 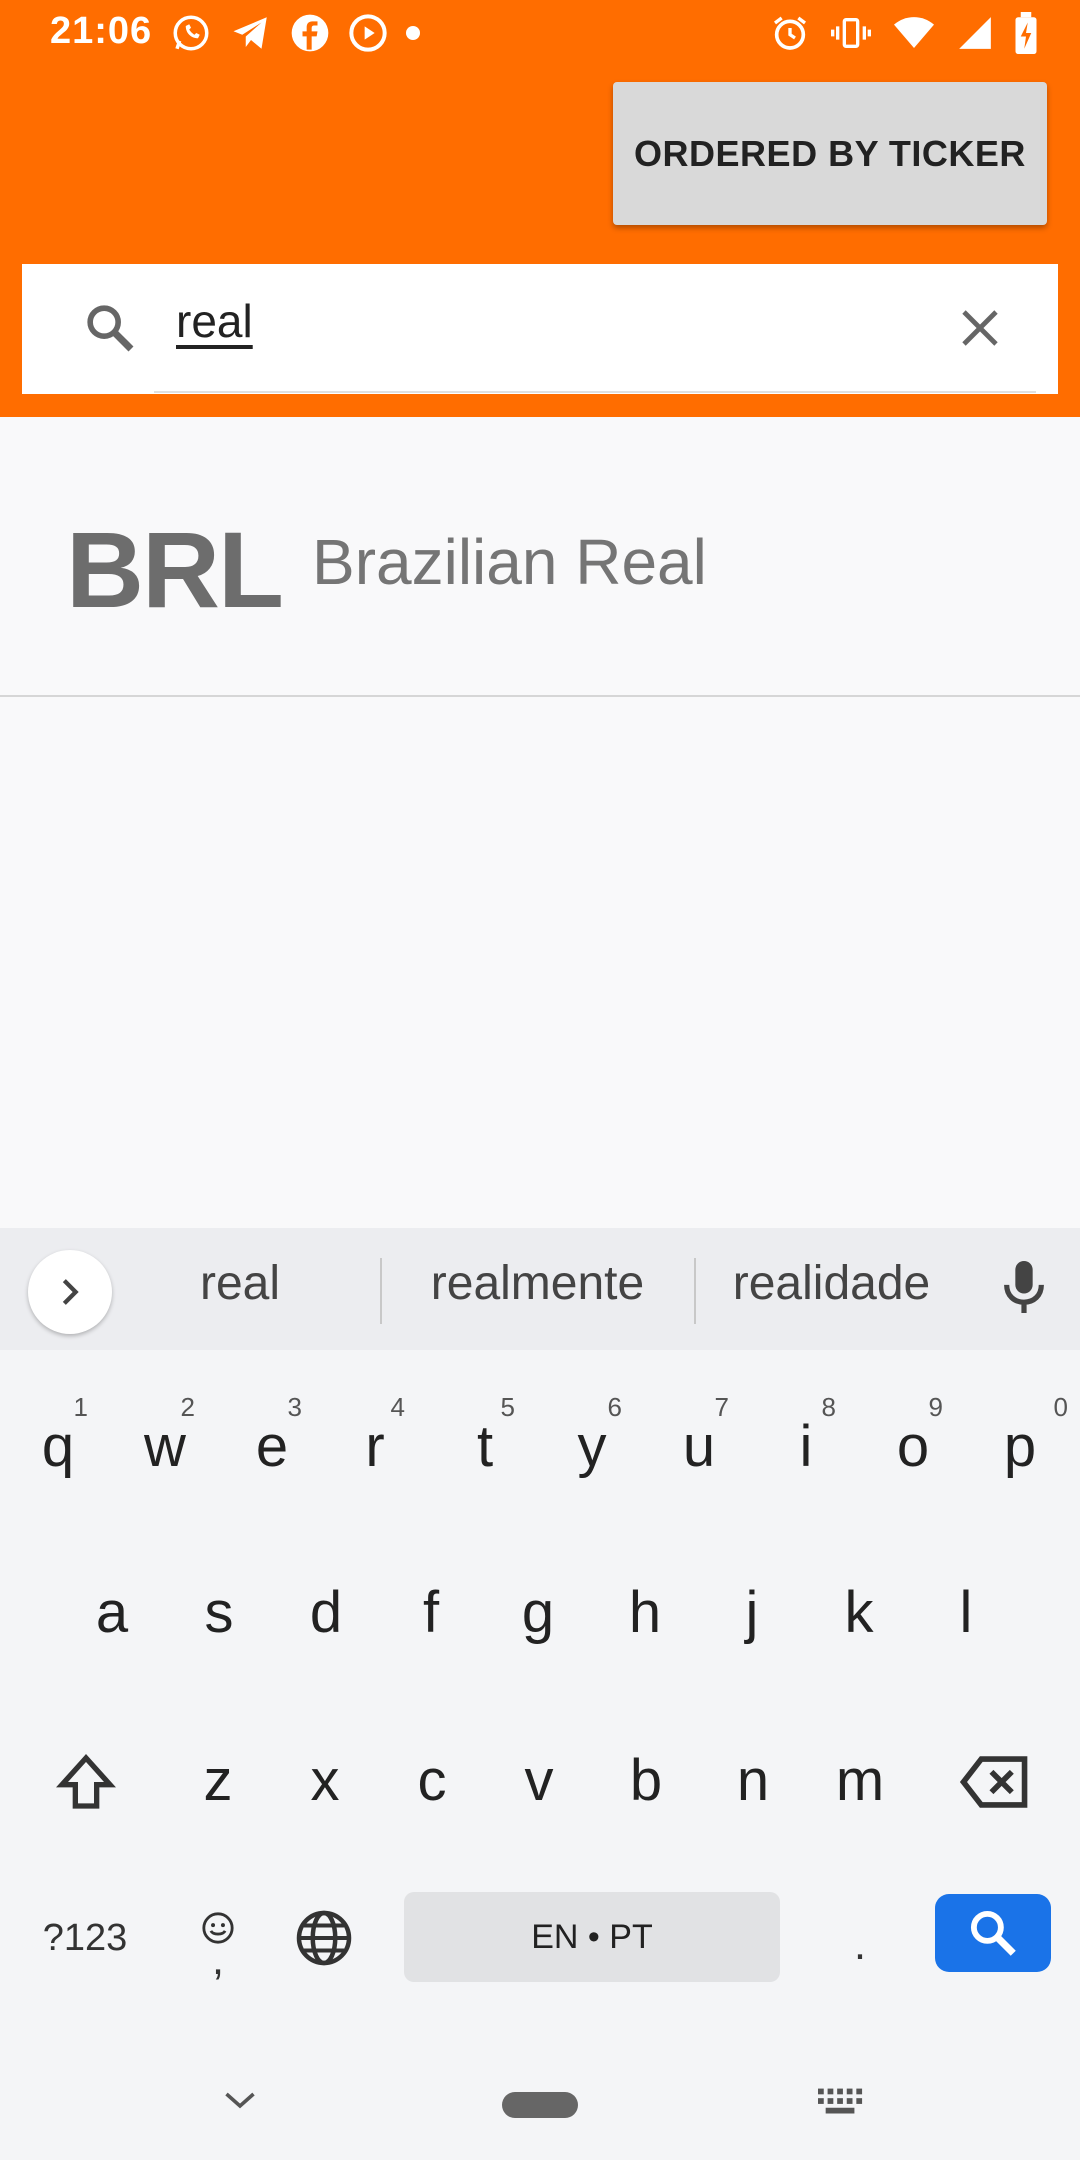 What do you see at coordinates (540, 329) in the screenshot?
I see `search-bar: real` at bounding box center [540, 329].